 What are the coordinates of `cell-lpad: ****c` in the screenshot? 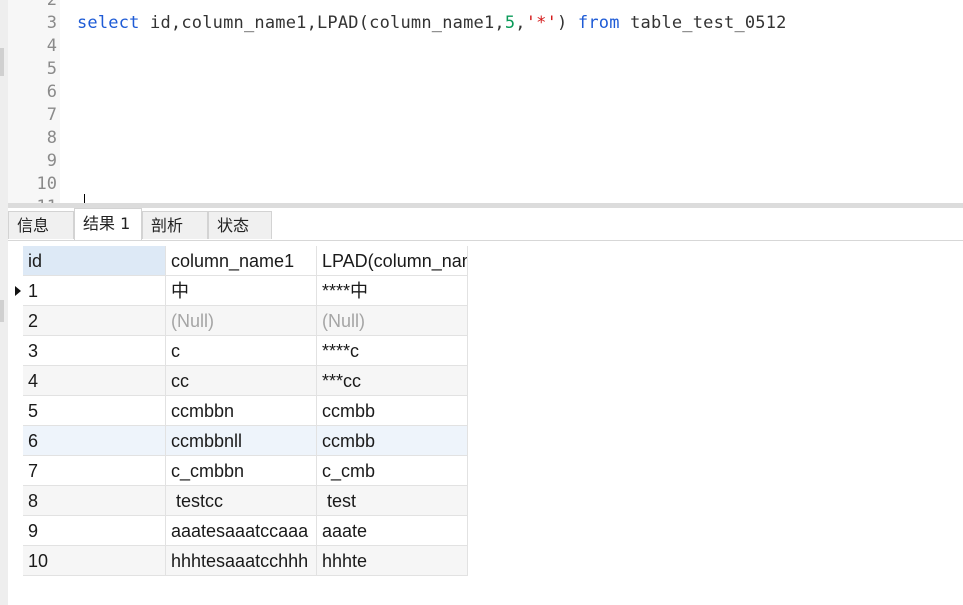 It's located at (392, 351).